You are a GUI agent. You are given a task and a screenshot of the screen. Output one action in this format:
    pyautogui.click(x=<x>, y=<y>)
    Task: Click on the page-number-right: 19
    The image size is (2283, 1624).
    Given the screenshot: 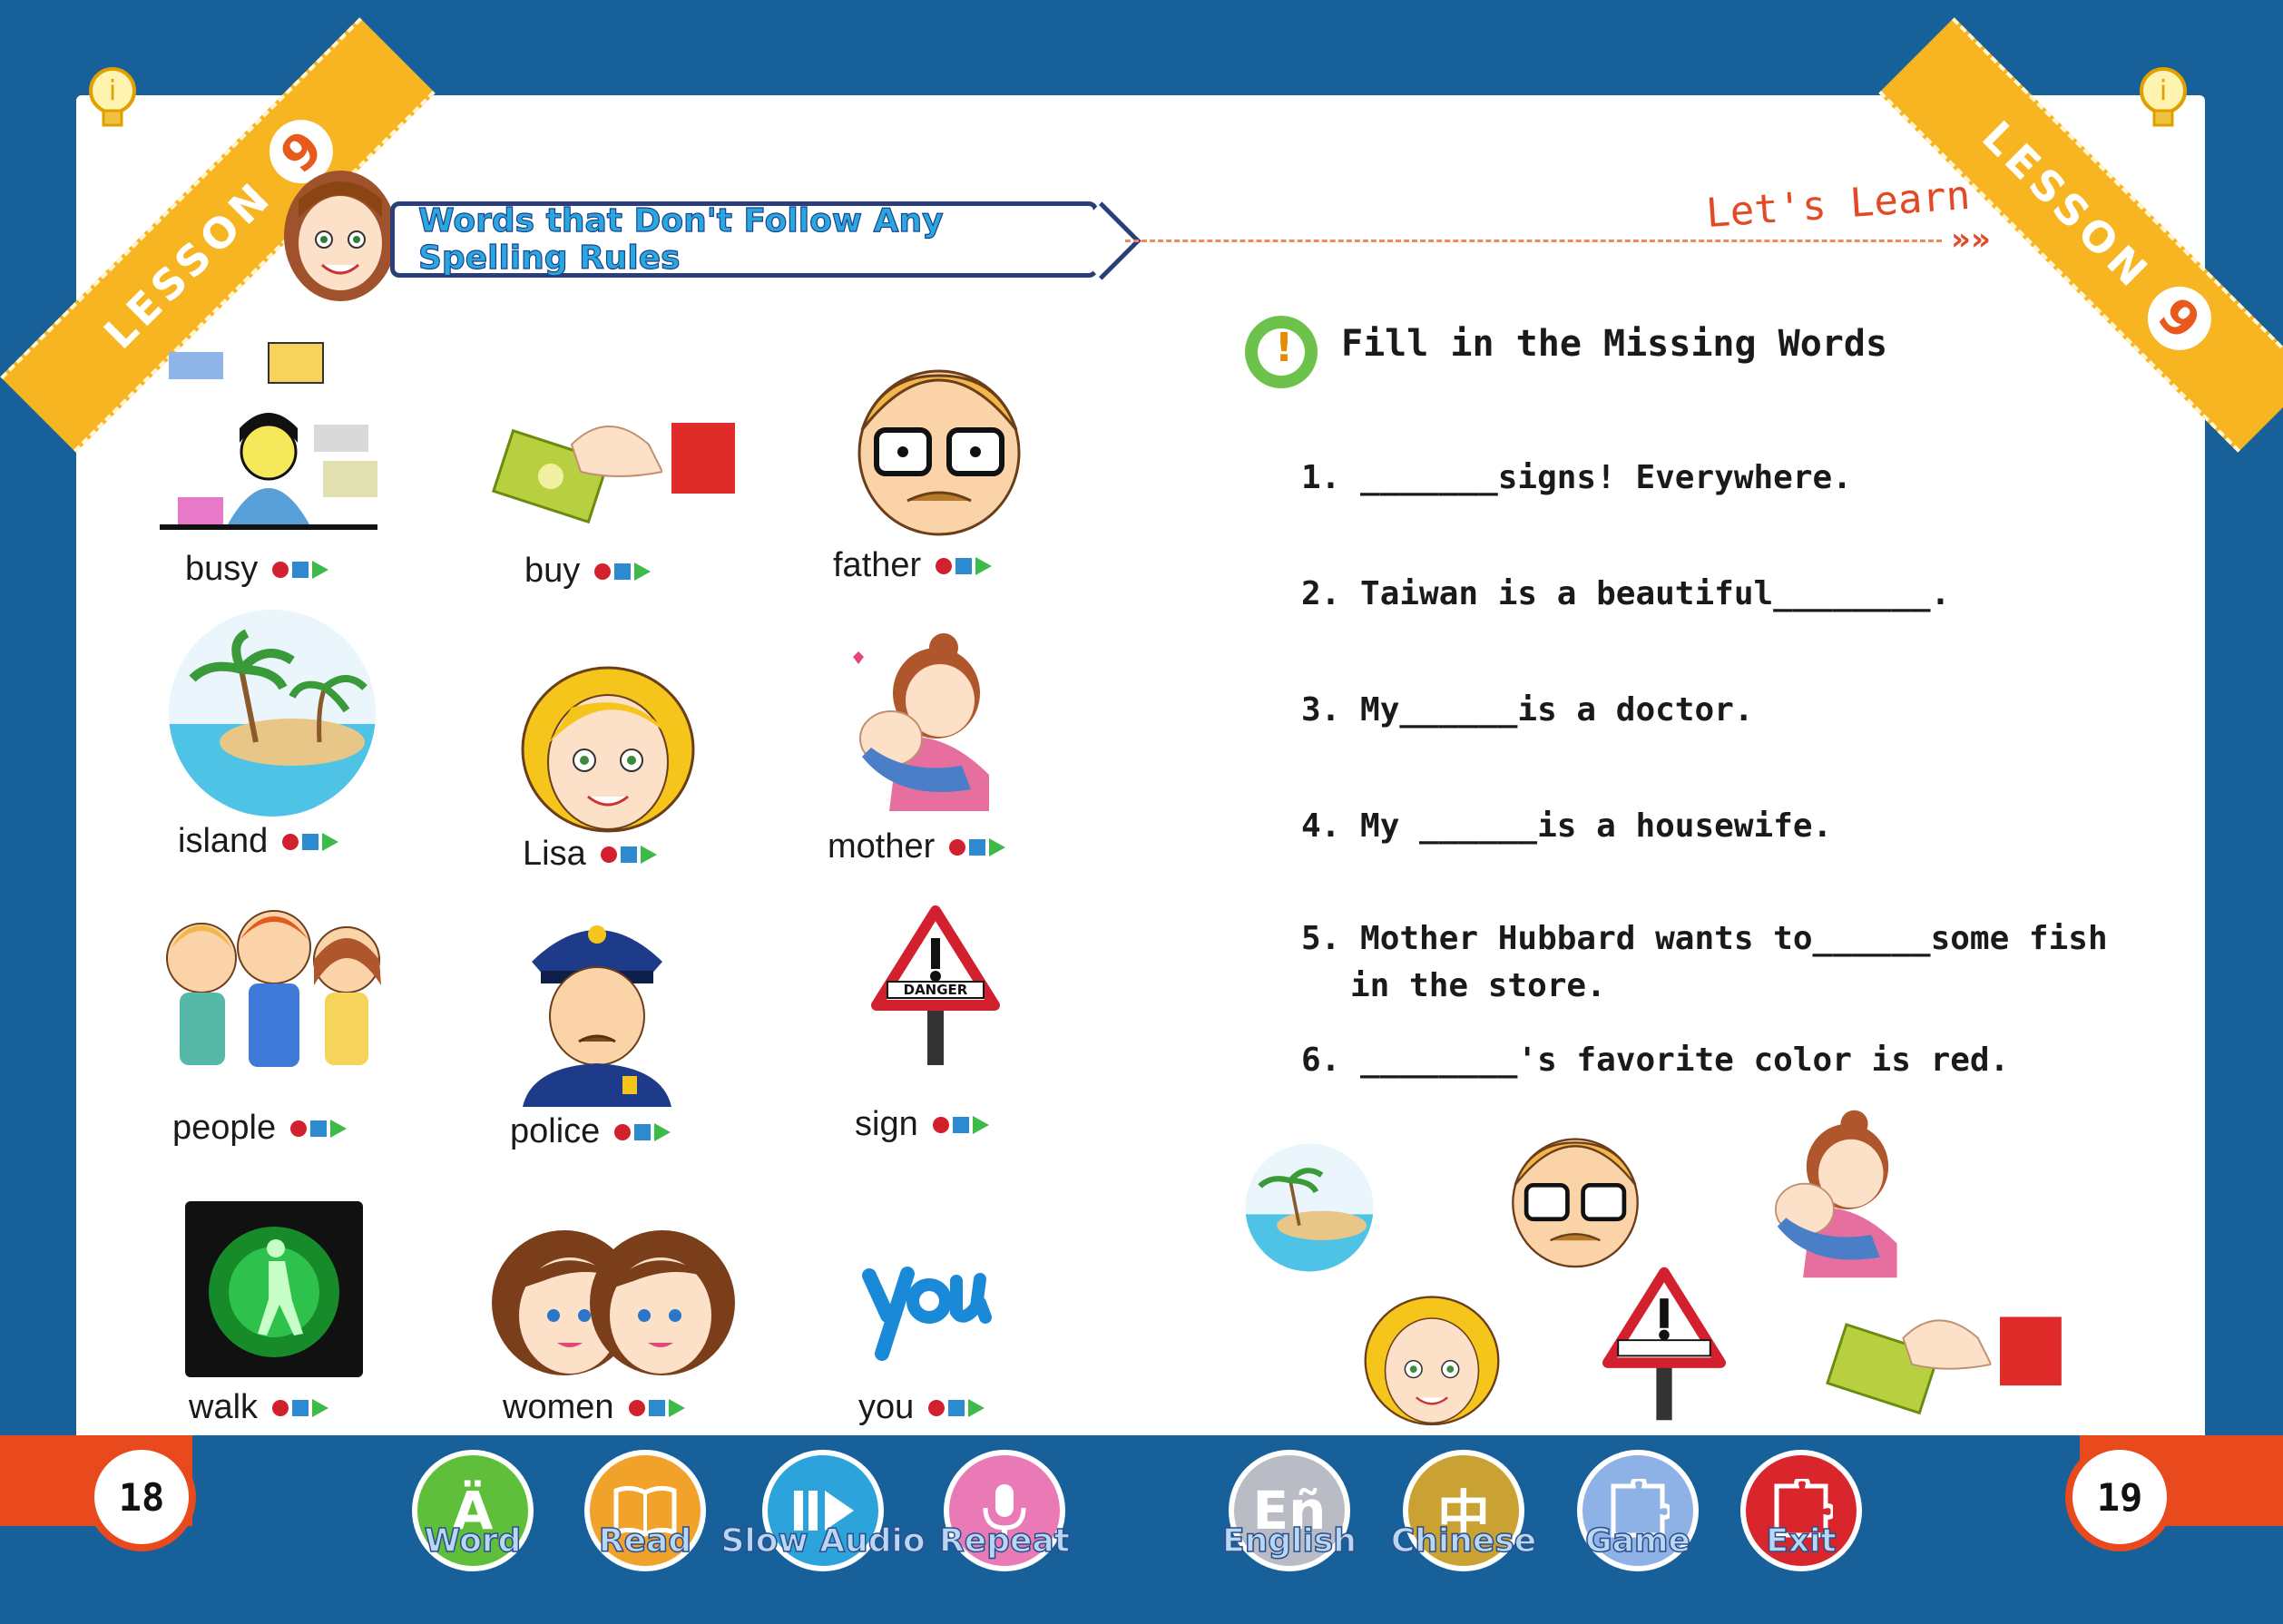 What is the action you would take?
    pyautogui.click(x=2119, y=1497)
    